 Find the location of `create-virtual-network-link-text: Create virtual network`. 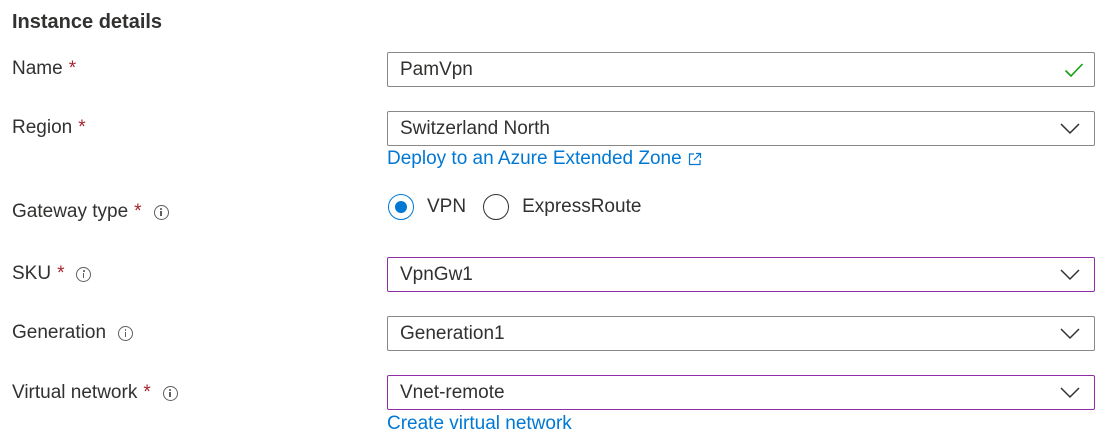

create-virtual-network-link-text: Create virtual network is located at coordinates (479, 423).